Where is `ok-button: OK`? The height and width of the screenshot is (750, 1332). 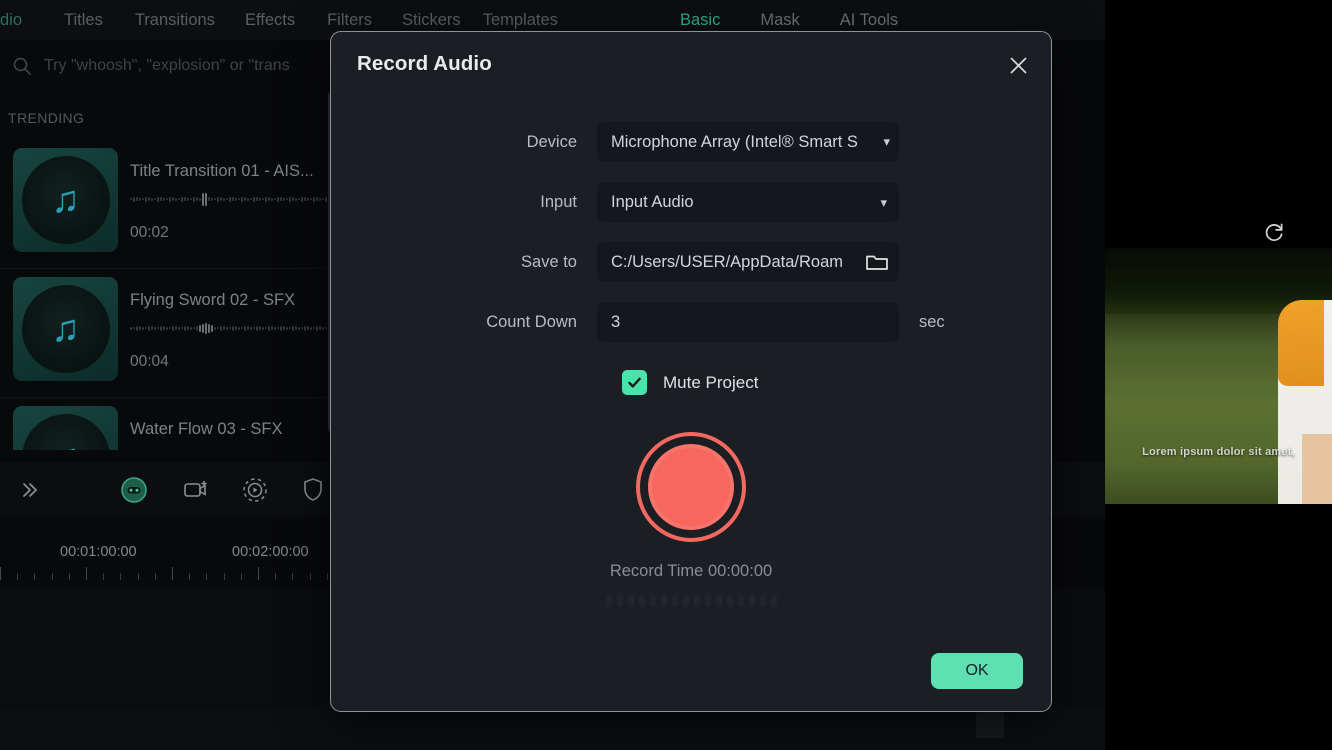
ok-button: OK is located at coordinates (977, 671).